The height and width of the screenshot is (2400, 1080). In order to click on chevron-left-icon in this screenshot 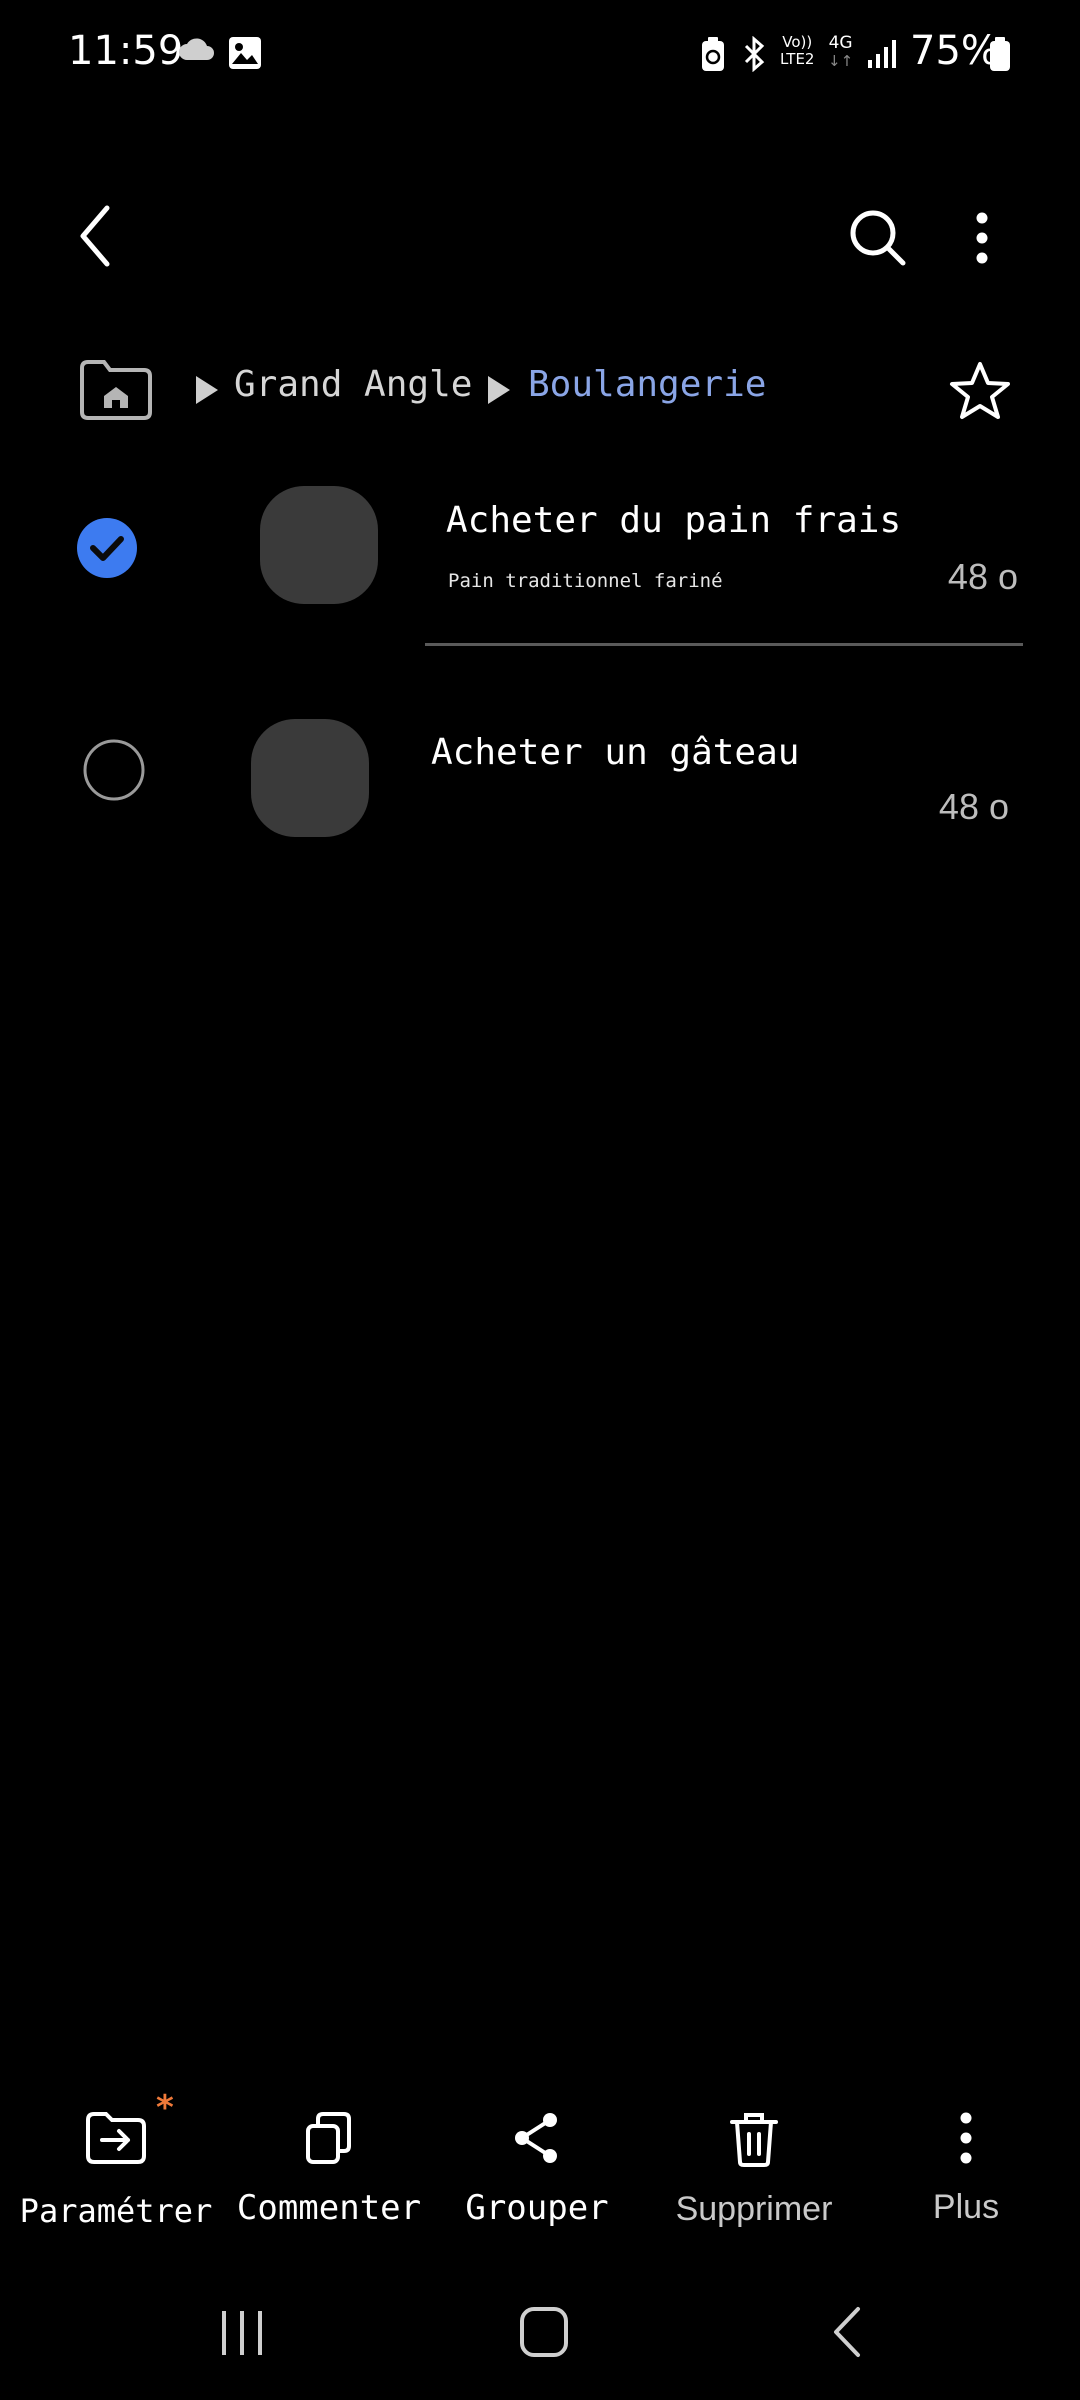, I will do `click(95, 236)`.